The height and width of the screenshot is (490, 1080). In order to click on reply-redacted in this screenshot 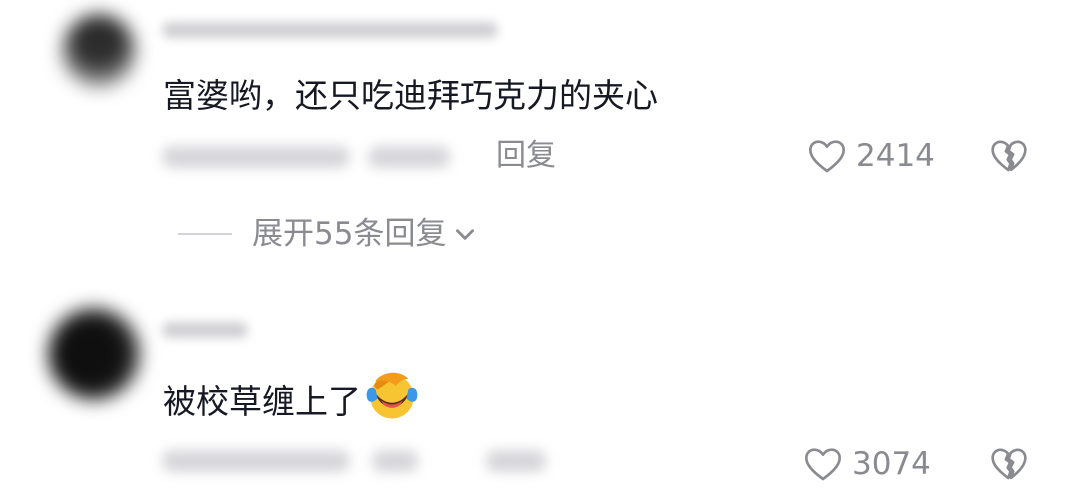, I will do `click(516, 461)`.